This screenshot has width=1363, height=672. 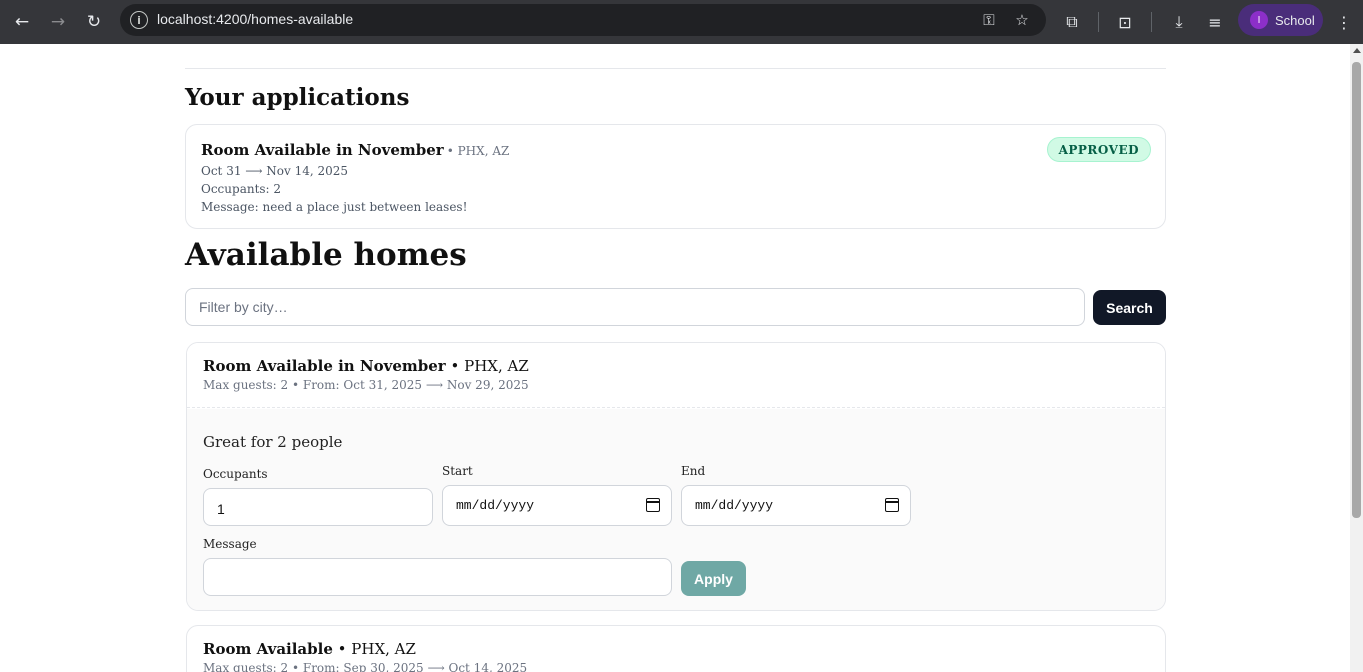 What do you see at coordinates (268, 649) in the screenshot?
I see `home-title-text: Room Available` at bounding box center [268, 649].